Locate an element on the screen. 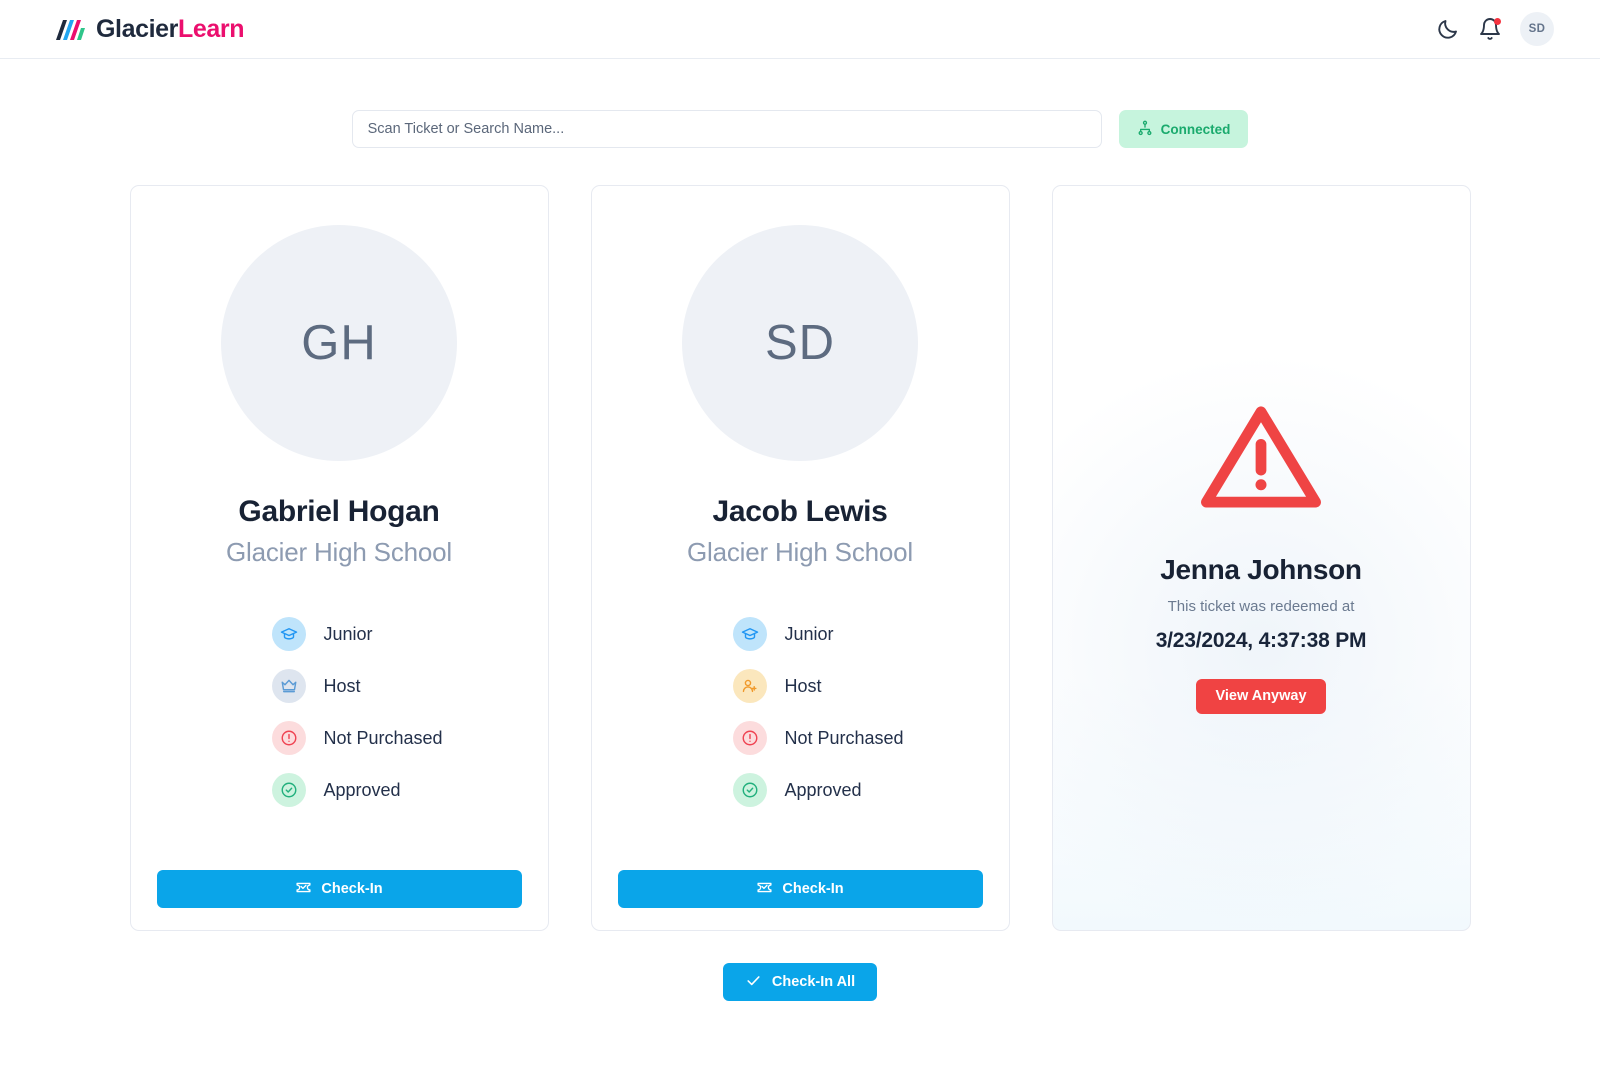 This screenshot has height=1080, width=1600. brand-logo: GlacierLearn is located at coordinates (147, 29).